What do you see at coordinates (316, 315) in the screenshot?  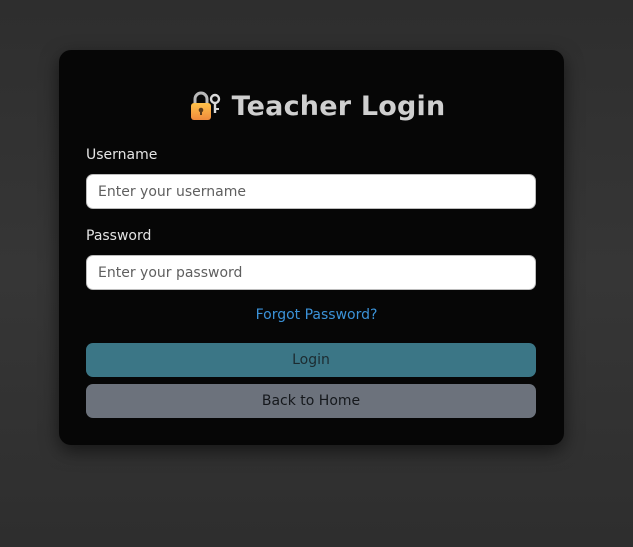 I see `forgot-password-link: Forgot Password?` at bounding box center [316, 315].